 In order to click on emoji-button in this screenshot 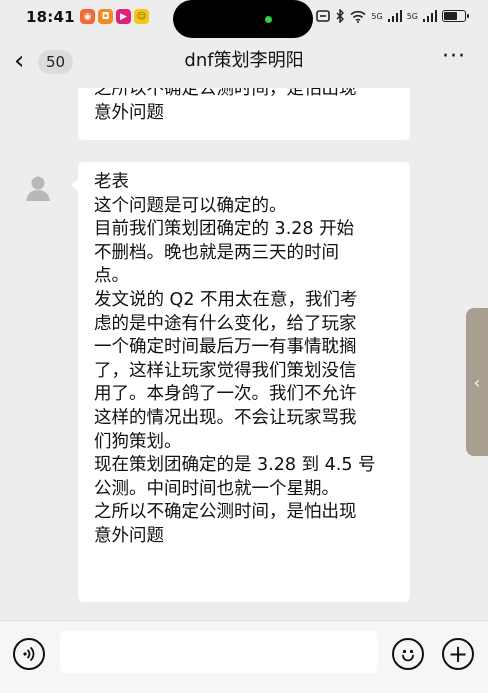, I will do `click(408, 654)`.